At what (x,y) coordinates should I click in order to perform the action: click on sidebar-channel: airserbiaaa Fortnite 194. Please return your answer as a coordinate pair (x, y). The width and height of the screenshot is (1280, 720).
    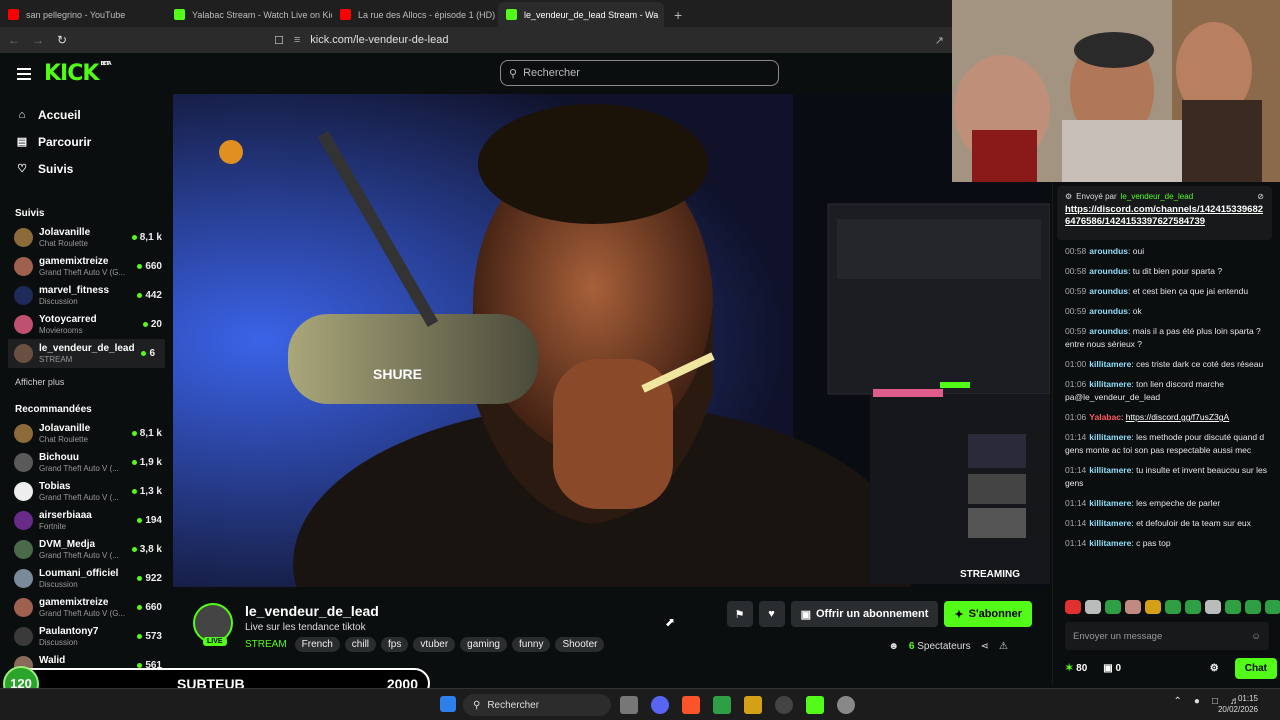
    Looking at the image, I should click on (86, 520).